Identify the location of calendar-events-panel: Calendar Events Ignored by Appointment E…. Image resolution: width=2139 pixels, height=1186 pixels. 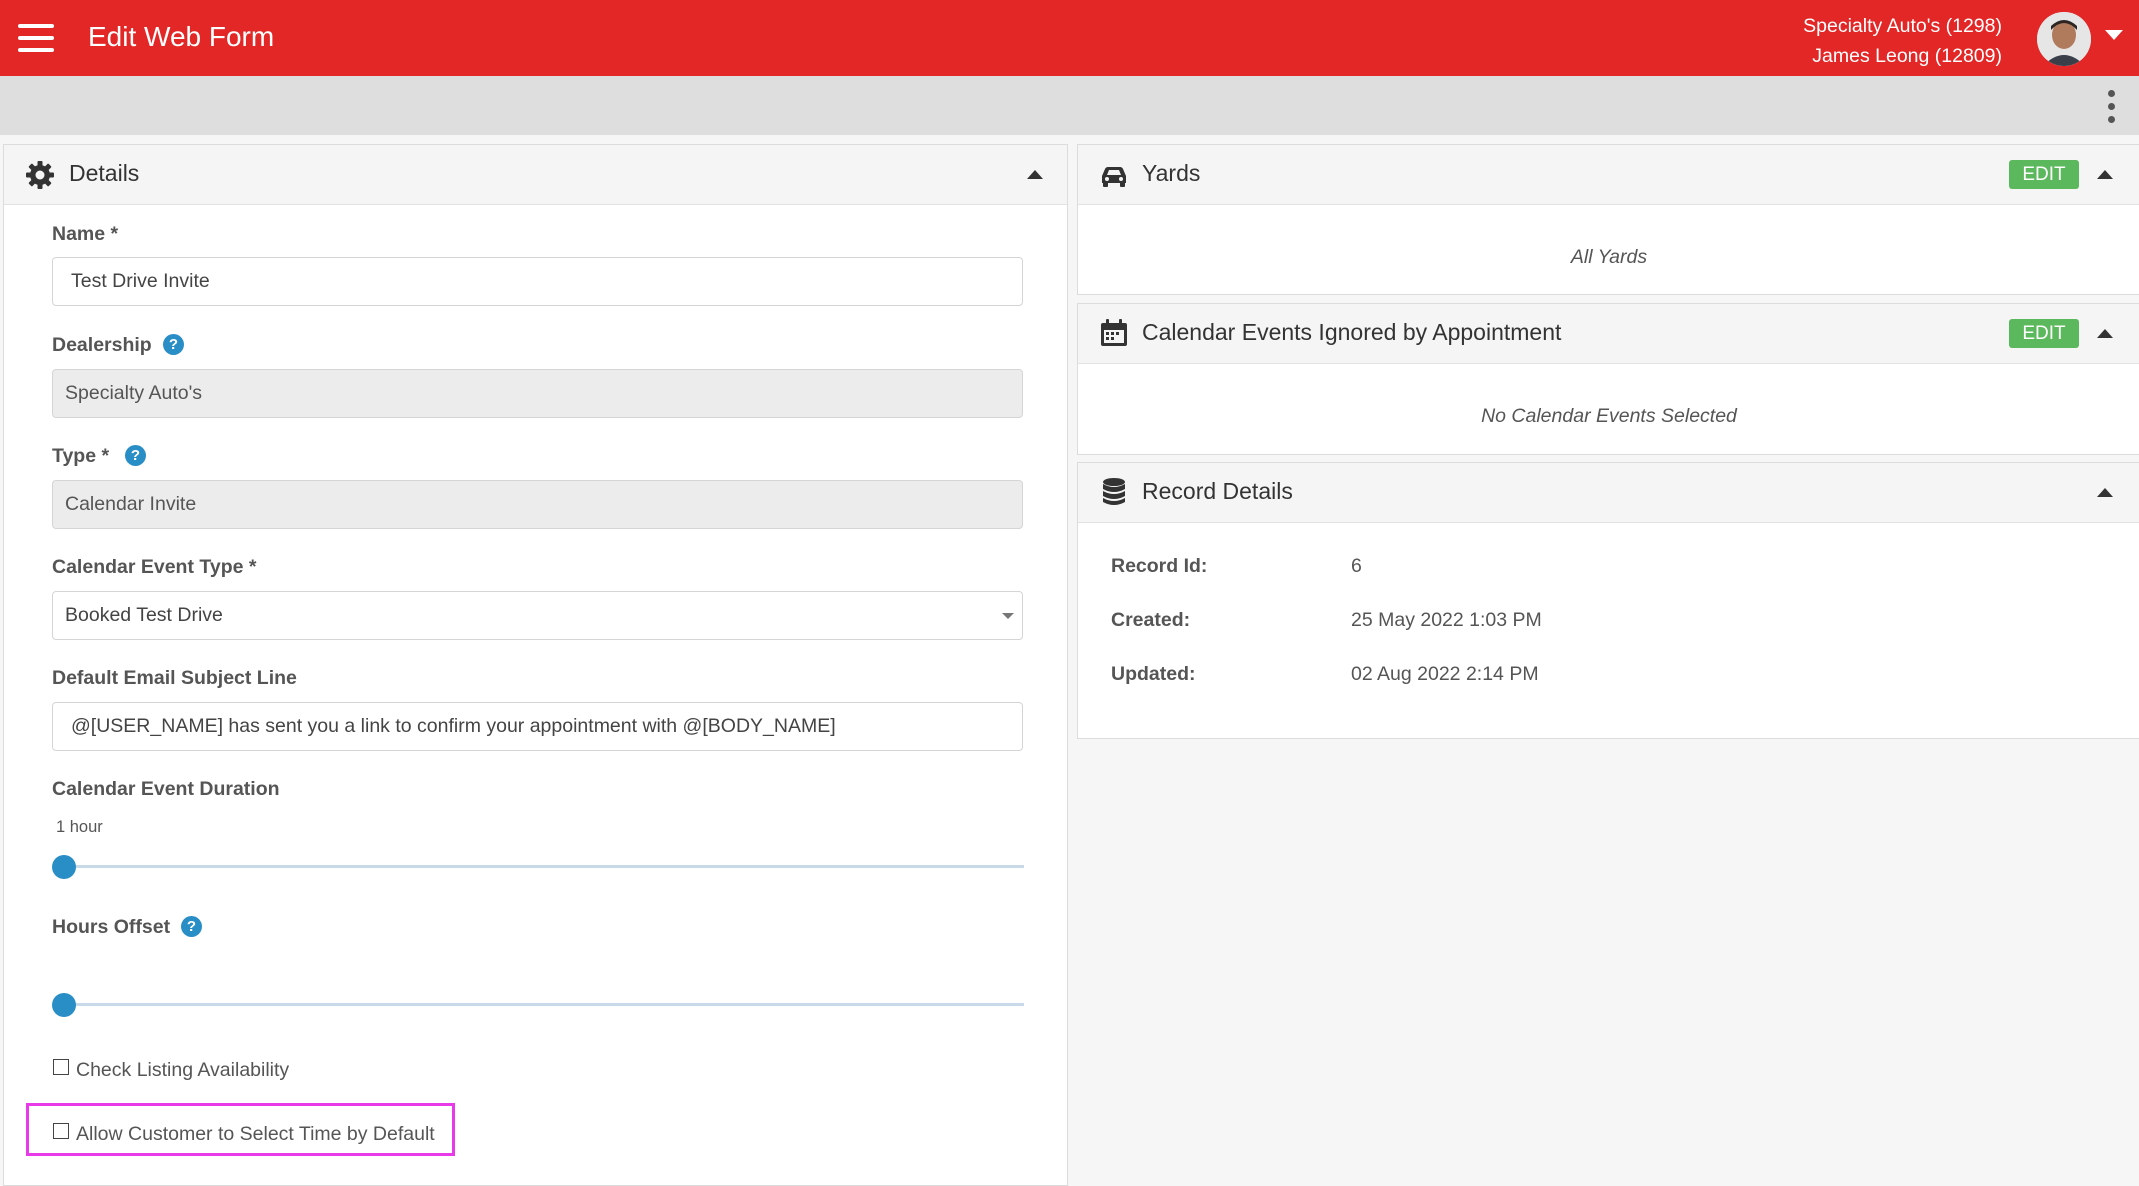
(1608, 379).